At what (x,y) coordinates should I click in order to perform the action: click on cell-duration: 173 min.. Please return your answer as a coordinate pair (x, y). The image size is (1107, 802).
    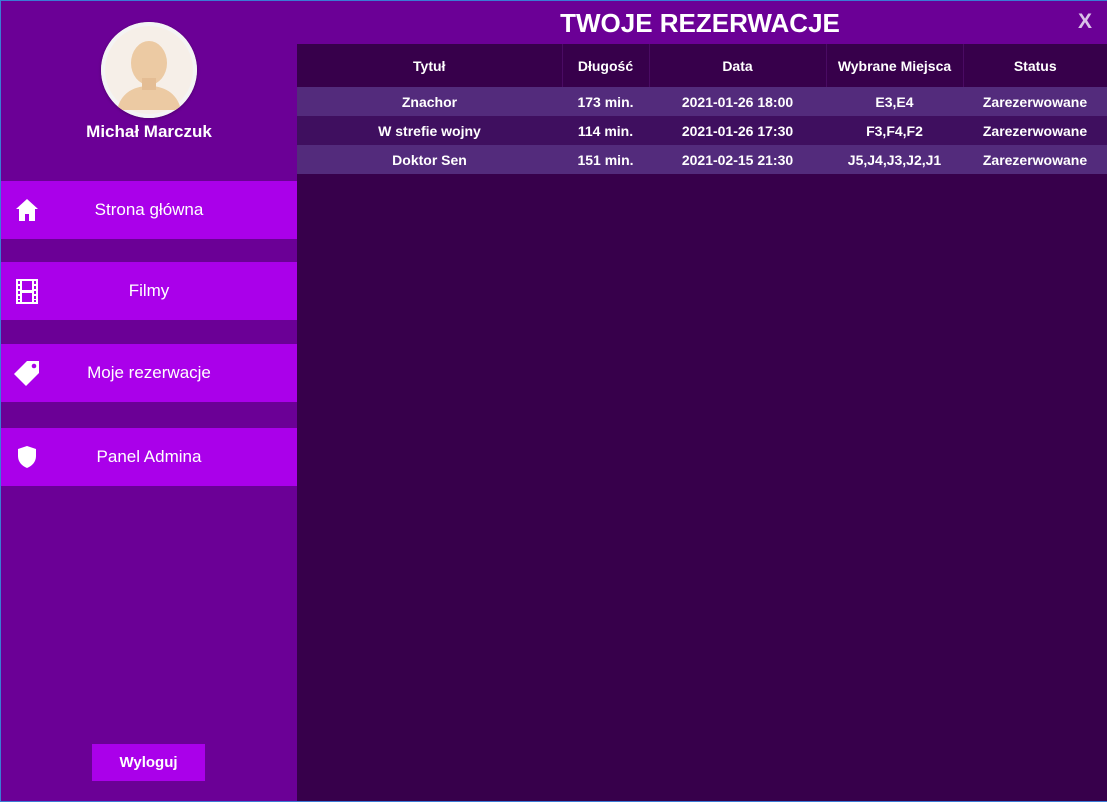
    Looking at the image, I should click on (605, 101).